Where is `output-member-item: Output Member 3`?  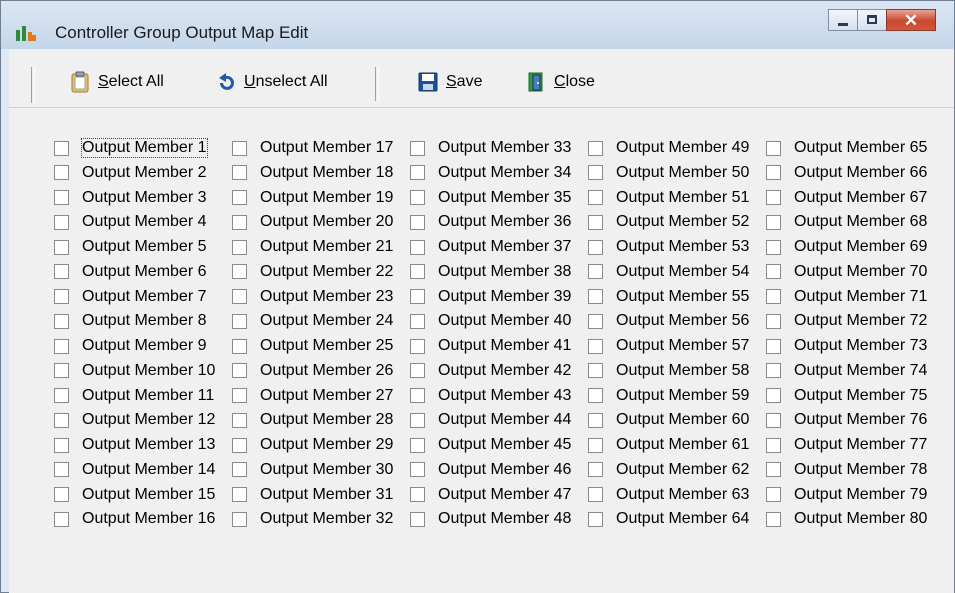 output-member-item: Output Member 3 is located at coordinates (130, 198).